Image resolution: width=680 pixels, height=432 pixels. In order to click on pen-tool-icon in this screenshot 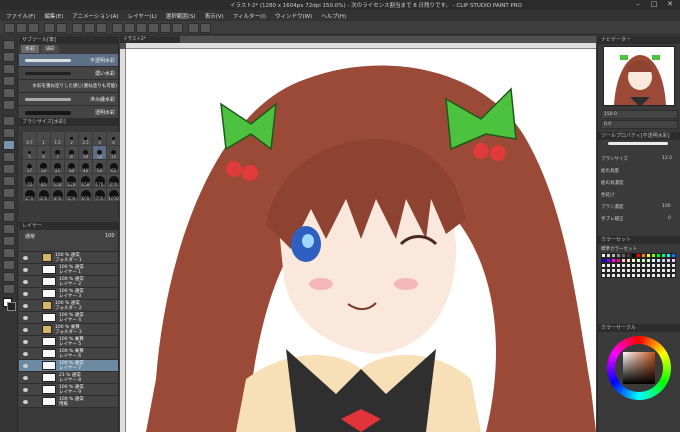, I will do `click(9, 121)`.